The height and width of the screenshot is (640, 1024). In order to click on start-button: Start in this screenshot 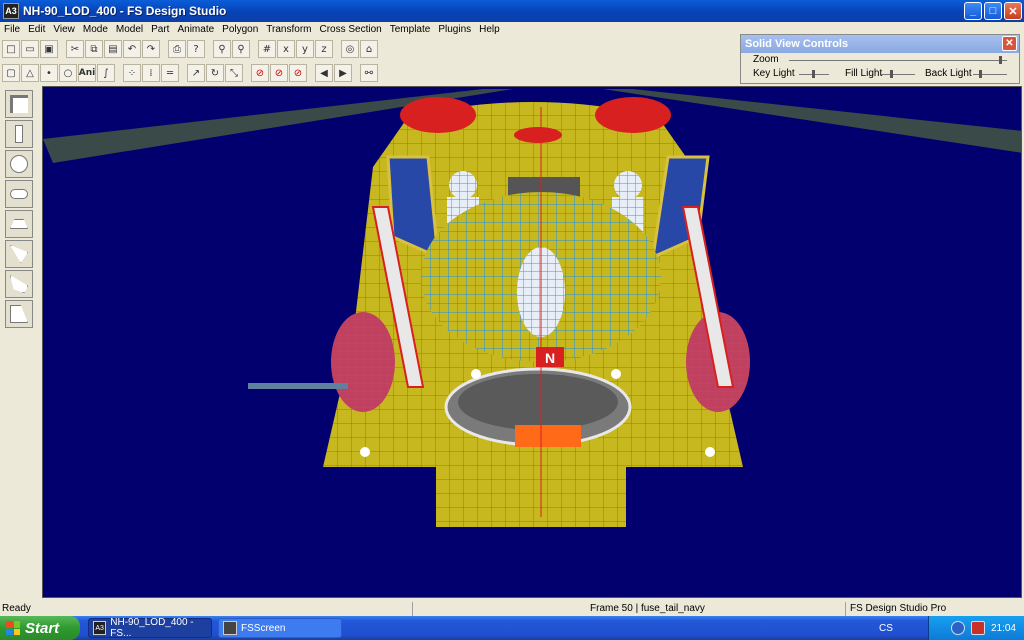, I will do `click(40, 628)`.